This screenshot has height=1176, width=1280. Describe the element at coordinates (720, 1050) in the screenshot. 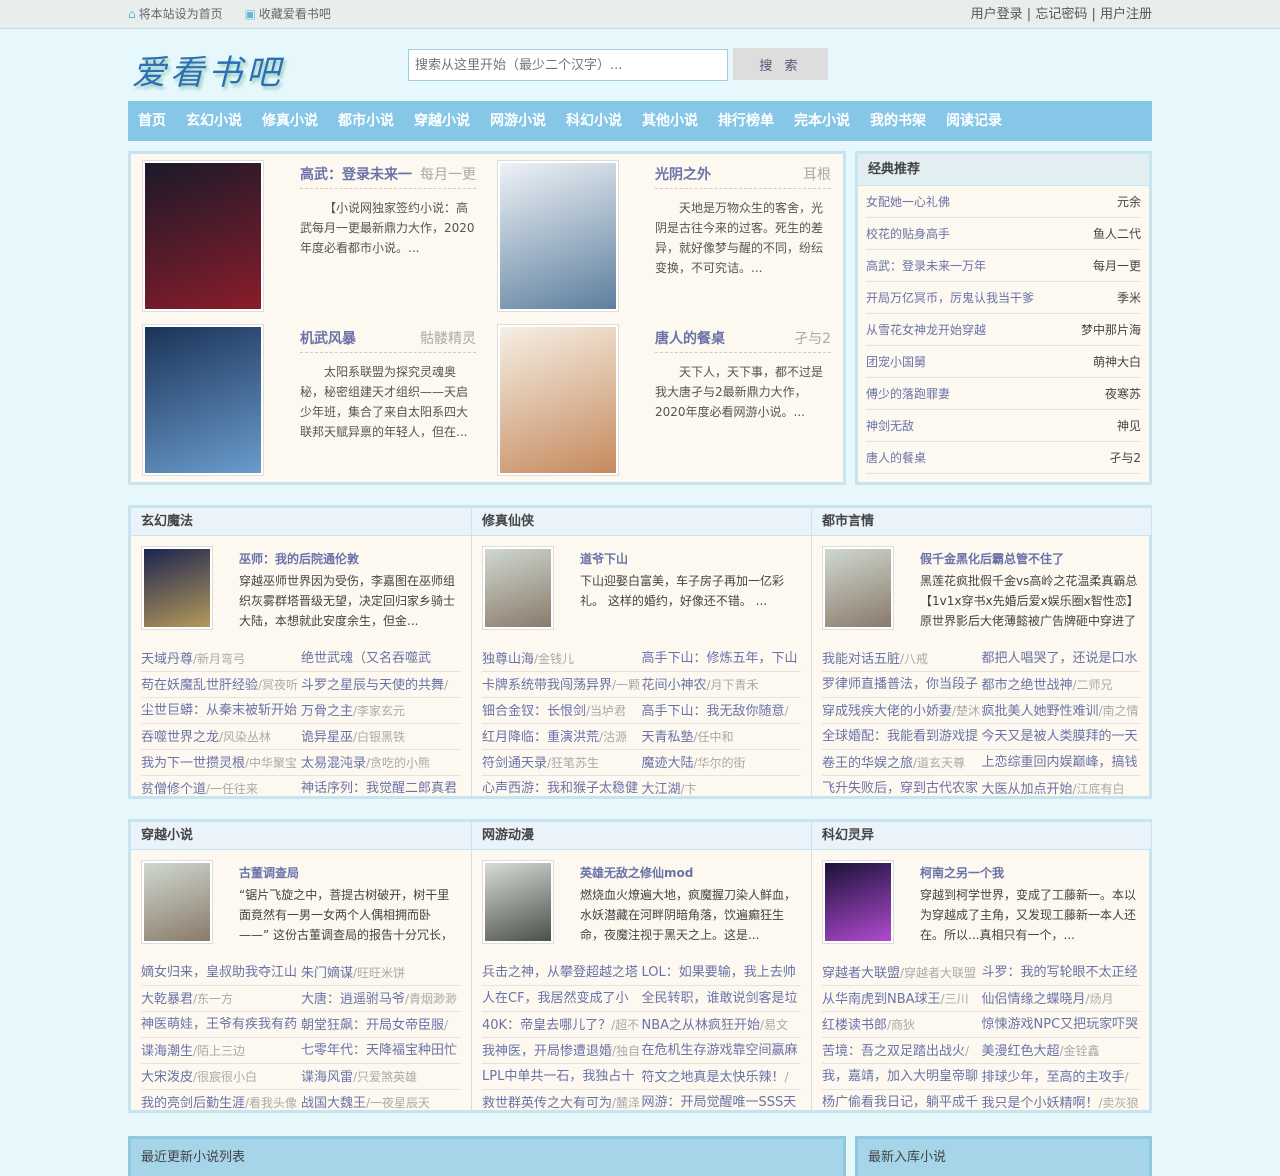

I see `book-title: 在危机生存游戏靠空间赢麻` at that location.